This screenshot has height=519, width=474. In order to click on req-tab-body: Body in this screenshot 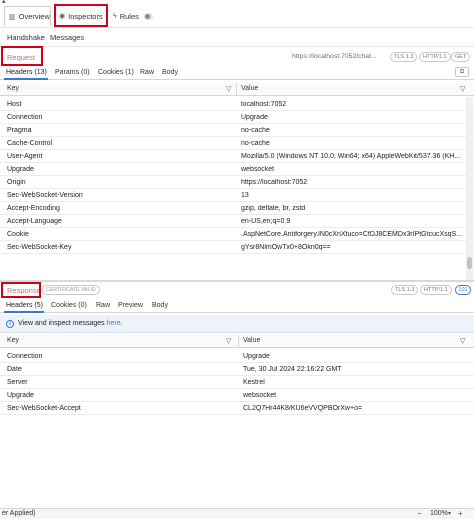, I will do `click(170, 72)`.